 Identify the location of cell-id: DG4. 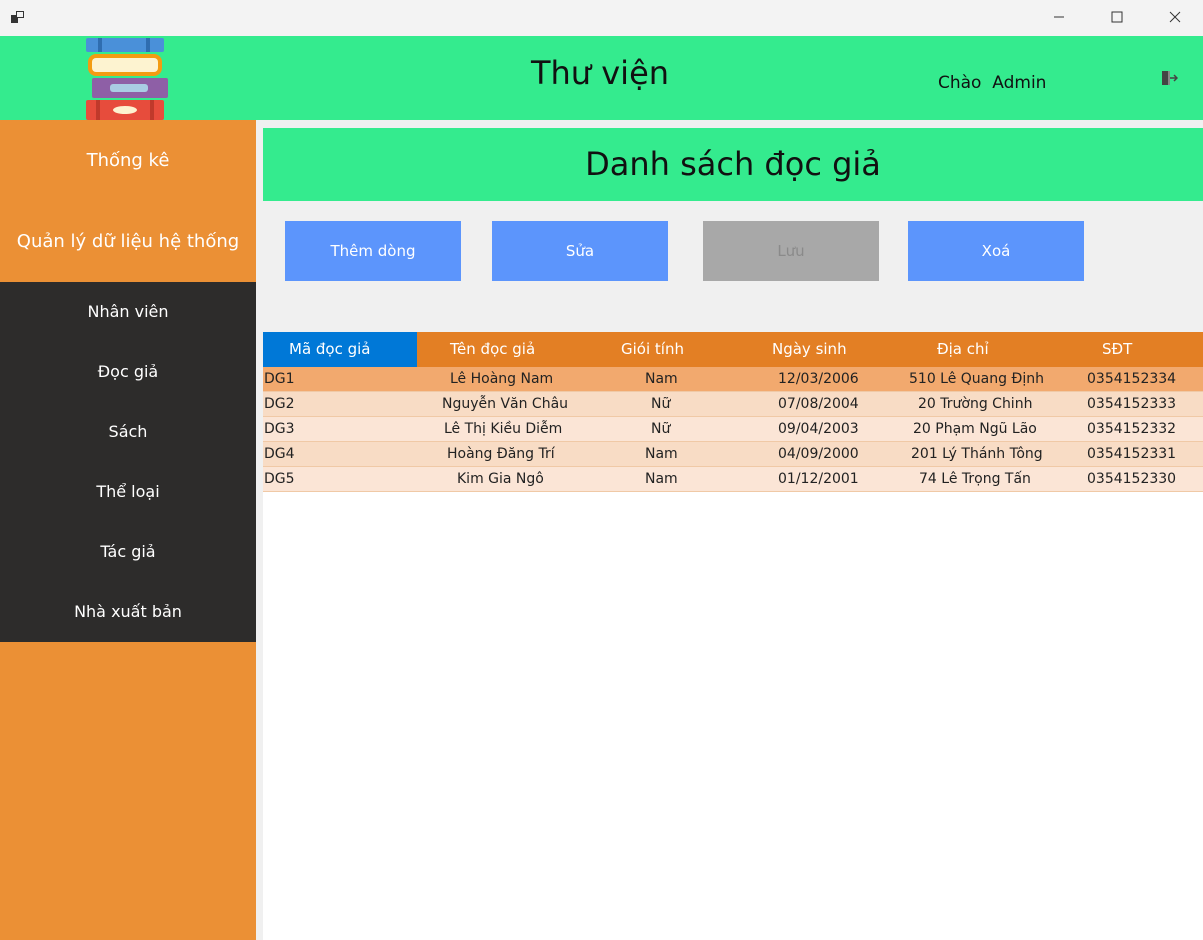
(279, 454).